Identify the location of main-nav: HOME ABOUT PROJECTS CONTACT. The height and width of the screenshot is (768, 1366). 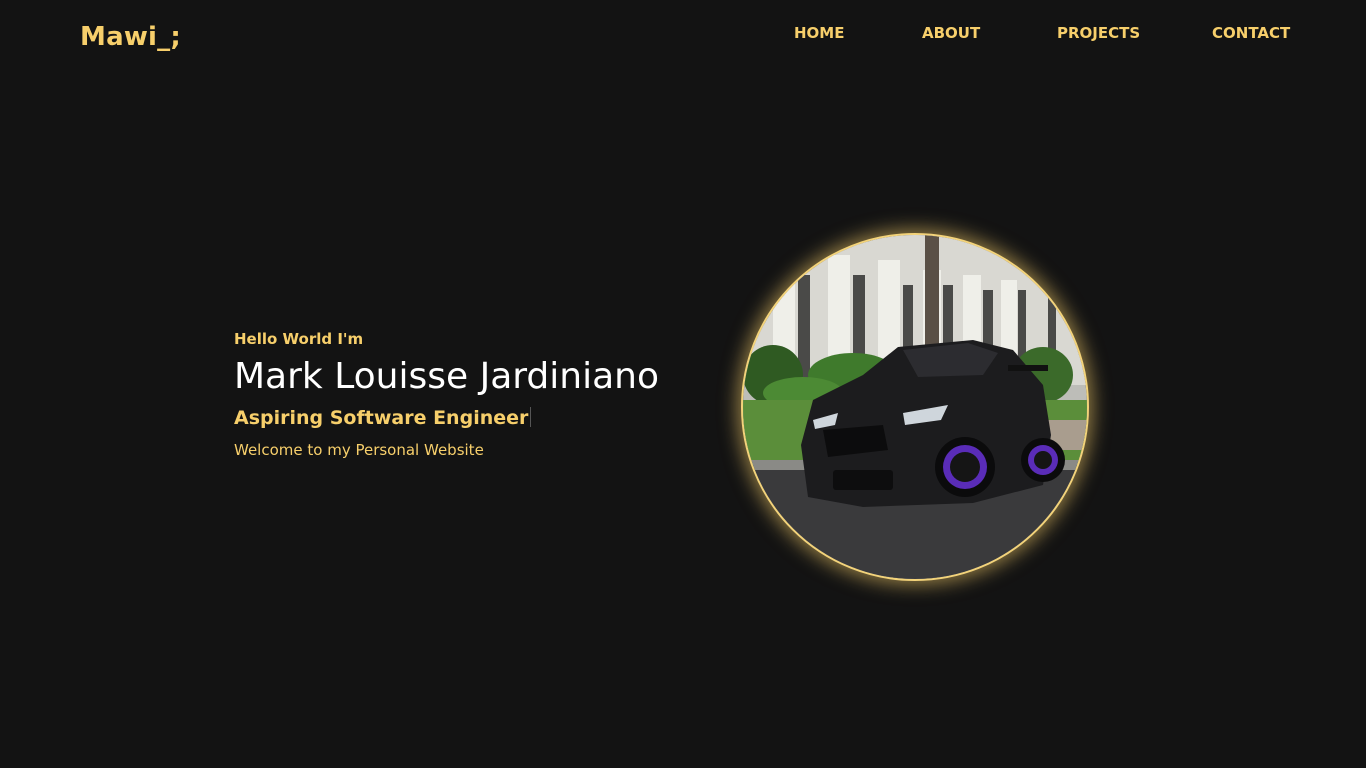
(683, 34).